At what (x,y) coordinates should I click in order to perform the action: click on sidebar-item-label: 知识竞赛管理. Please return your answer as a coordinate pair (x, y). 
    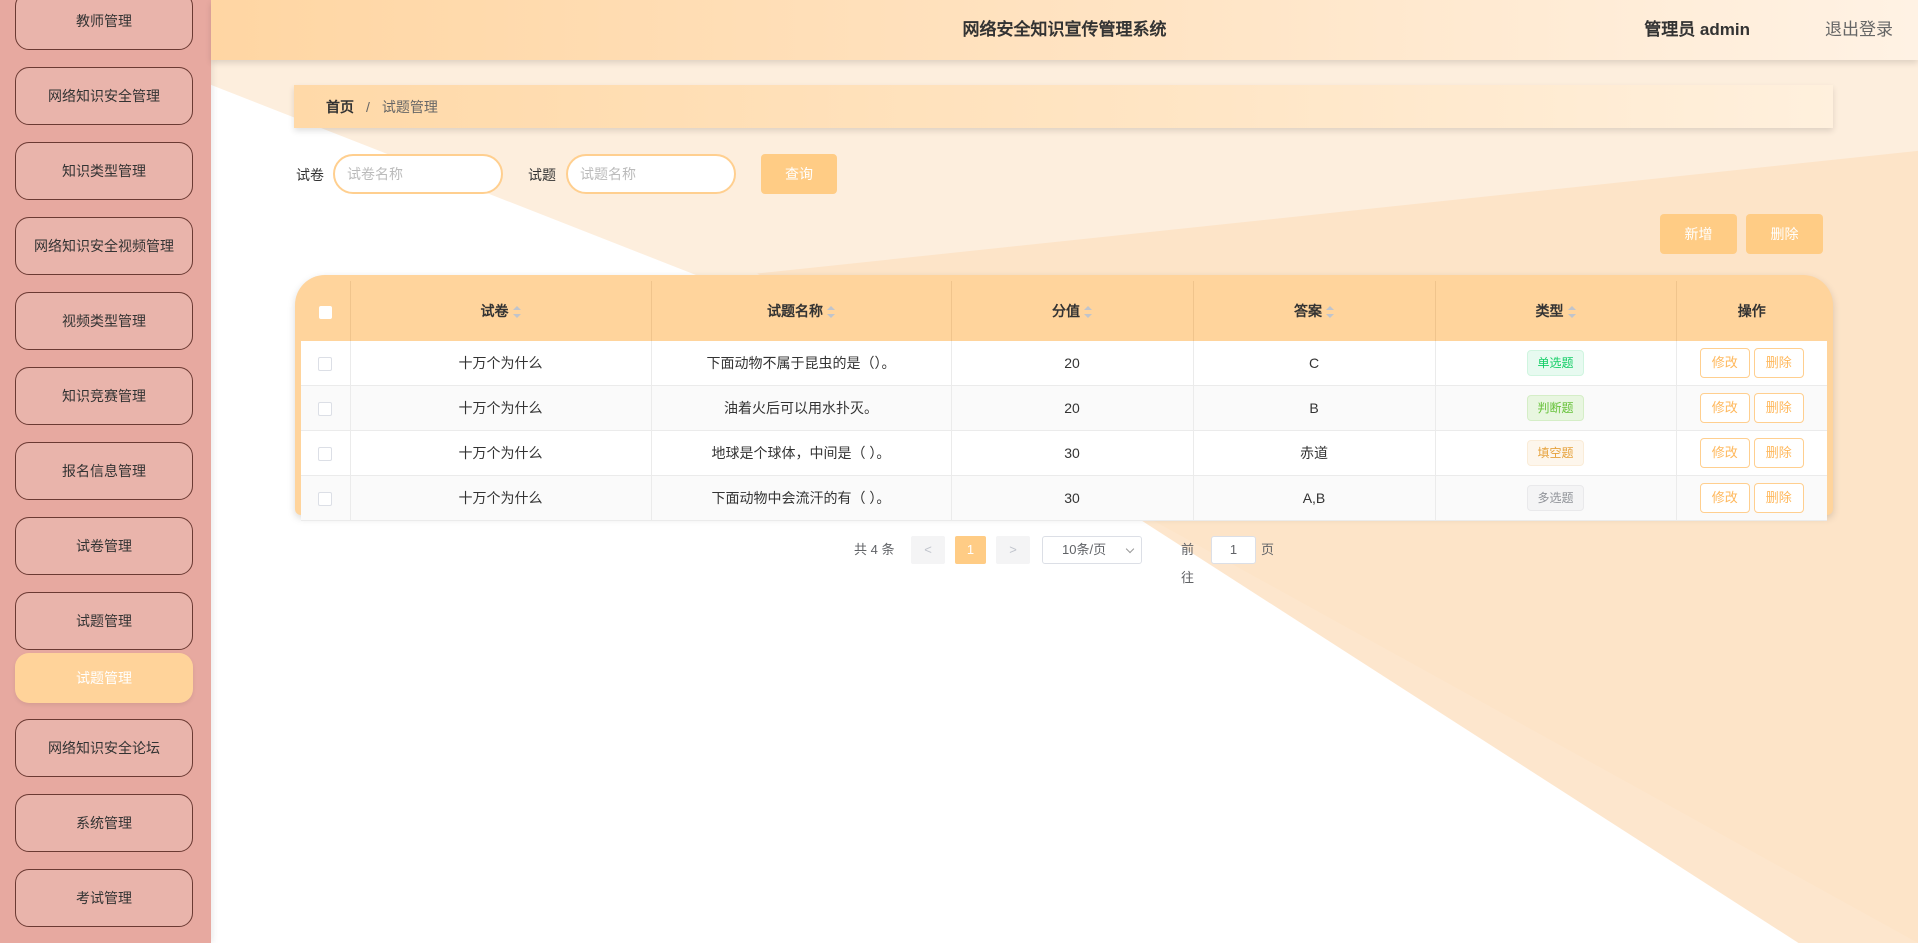
    Looking at the image, I should click on (104, 396).